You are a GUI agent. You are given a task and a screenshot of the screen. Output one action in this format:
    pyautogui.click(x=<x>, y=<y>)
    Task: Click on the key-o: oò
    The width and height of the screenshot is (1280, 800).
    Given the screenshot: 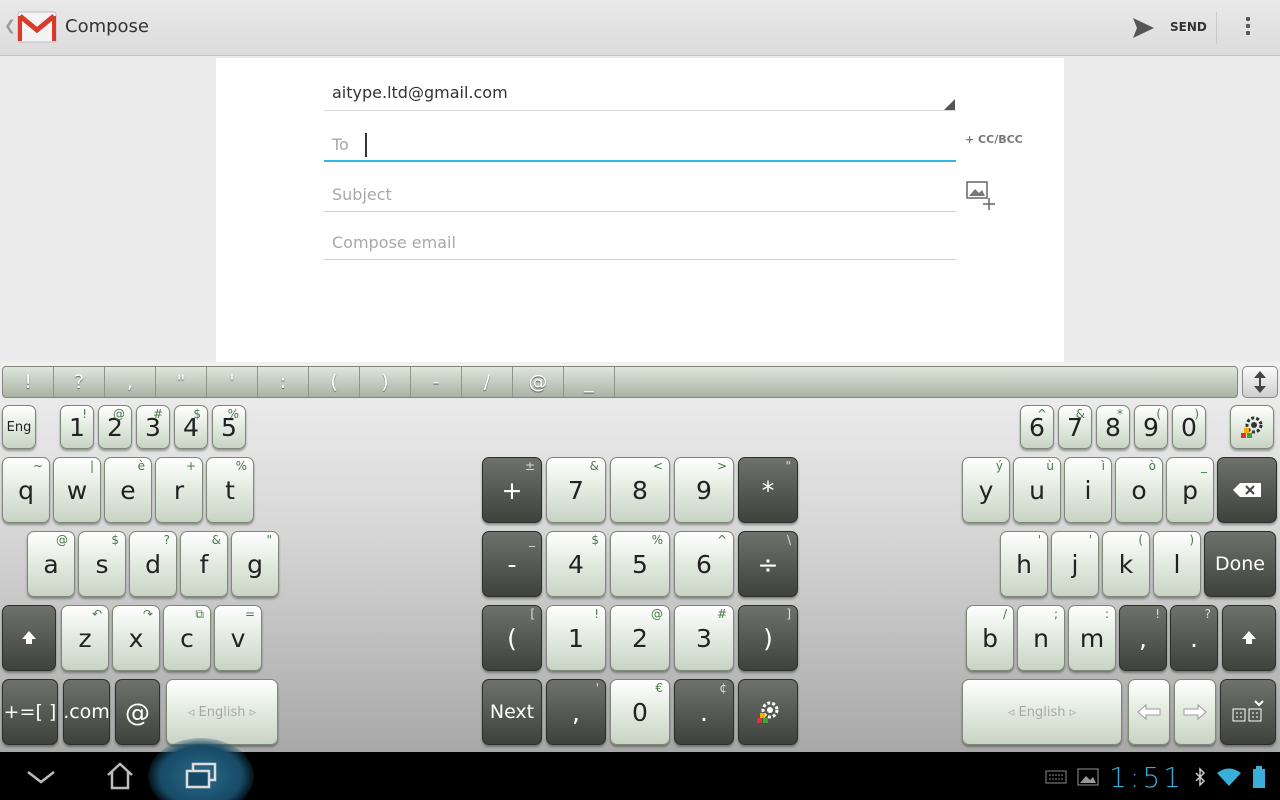 What is the action you would take?
    pyautogui.click(x=1139, y=490)
    